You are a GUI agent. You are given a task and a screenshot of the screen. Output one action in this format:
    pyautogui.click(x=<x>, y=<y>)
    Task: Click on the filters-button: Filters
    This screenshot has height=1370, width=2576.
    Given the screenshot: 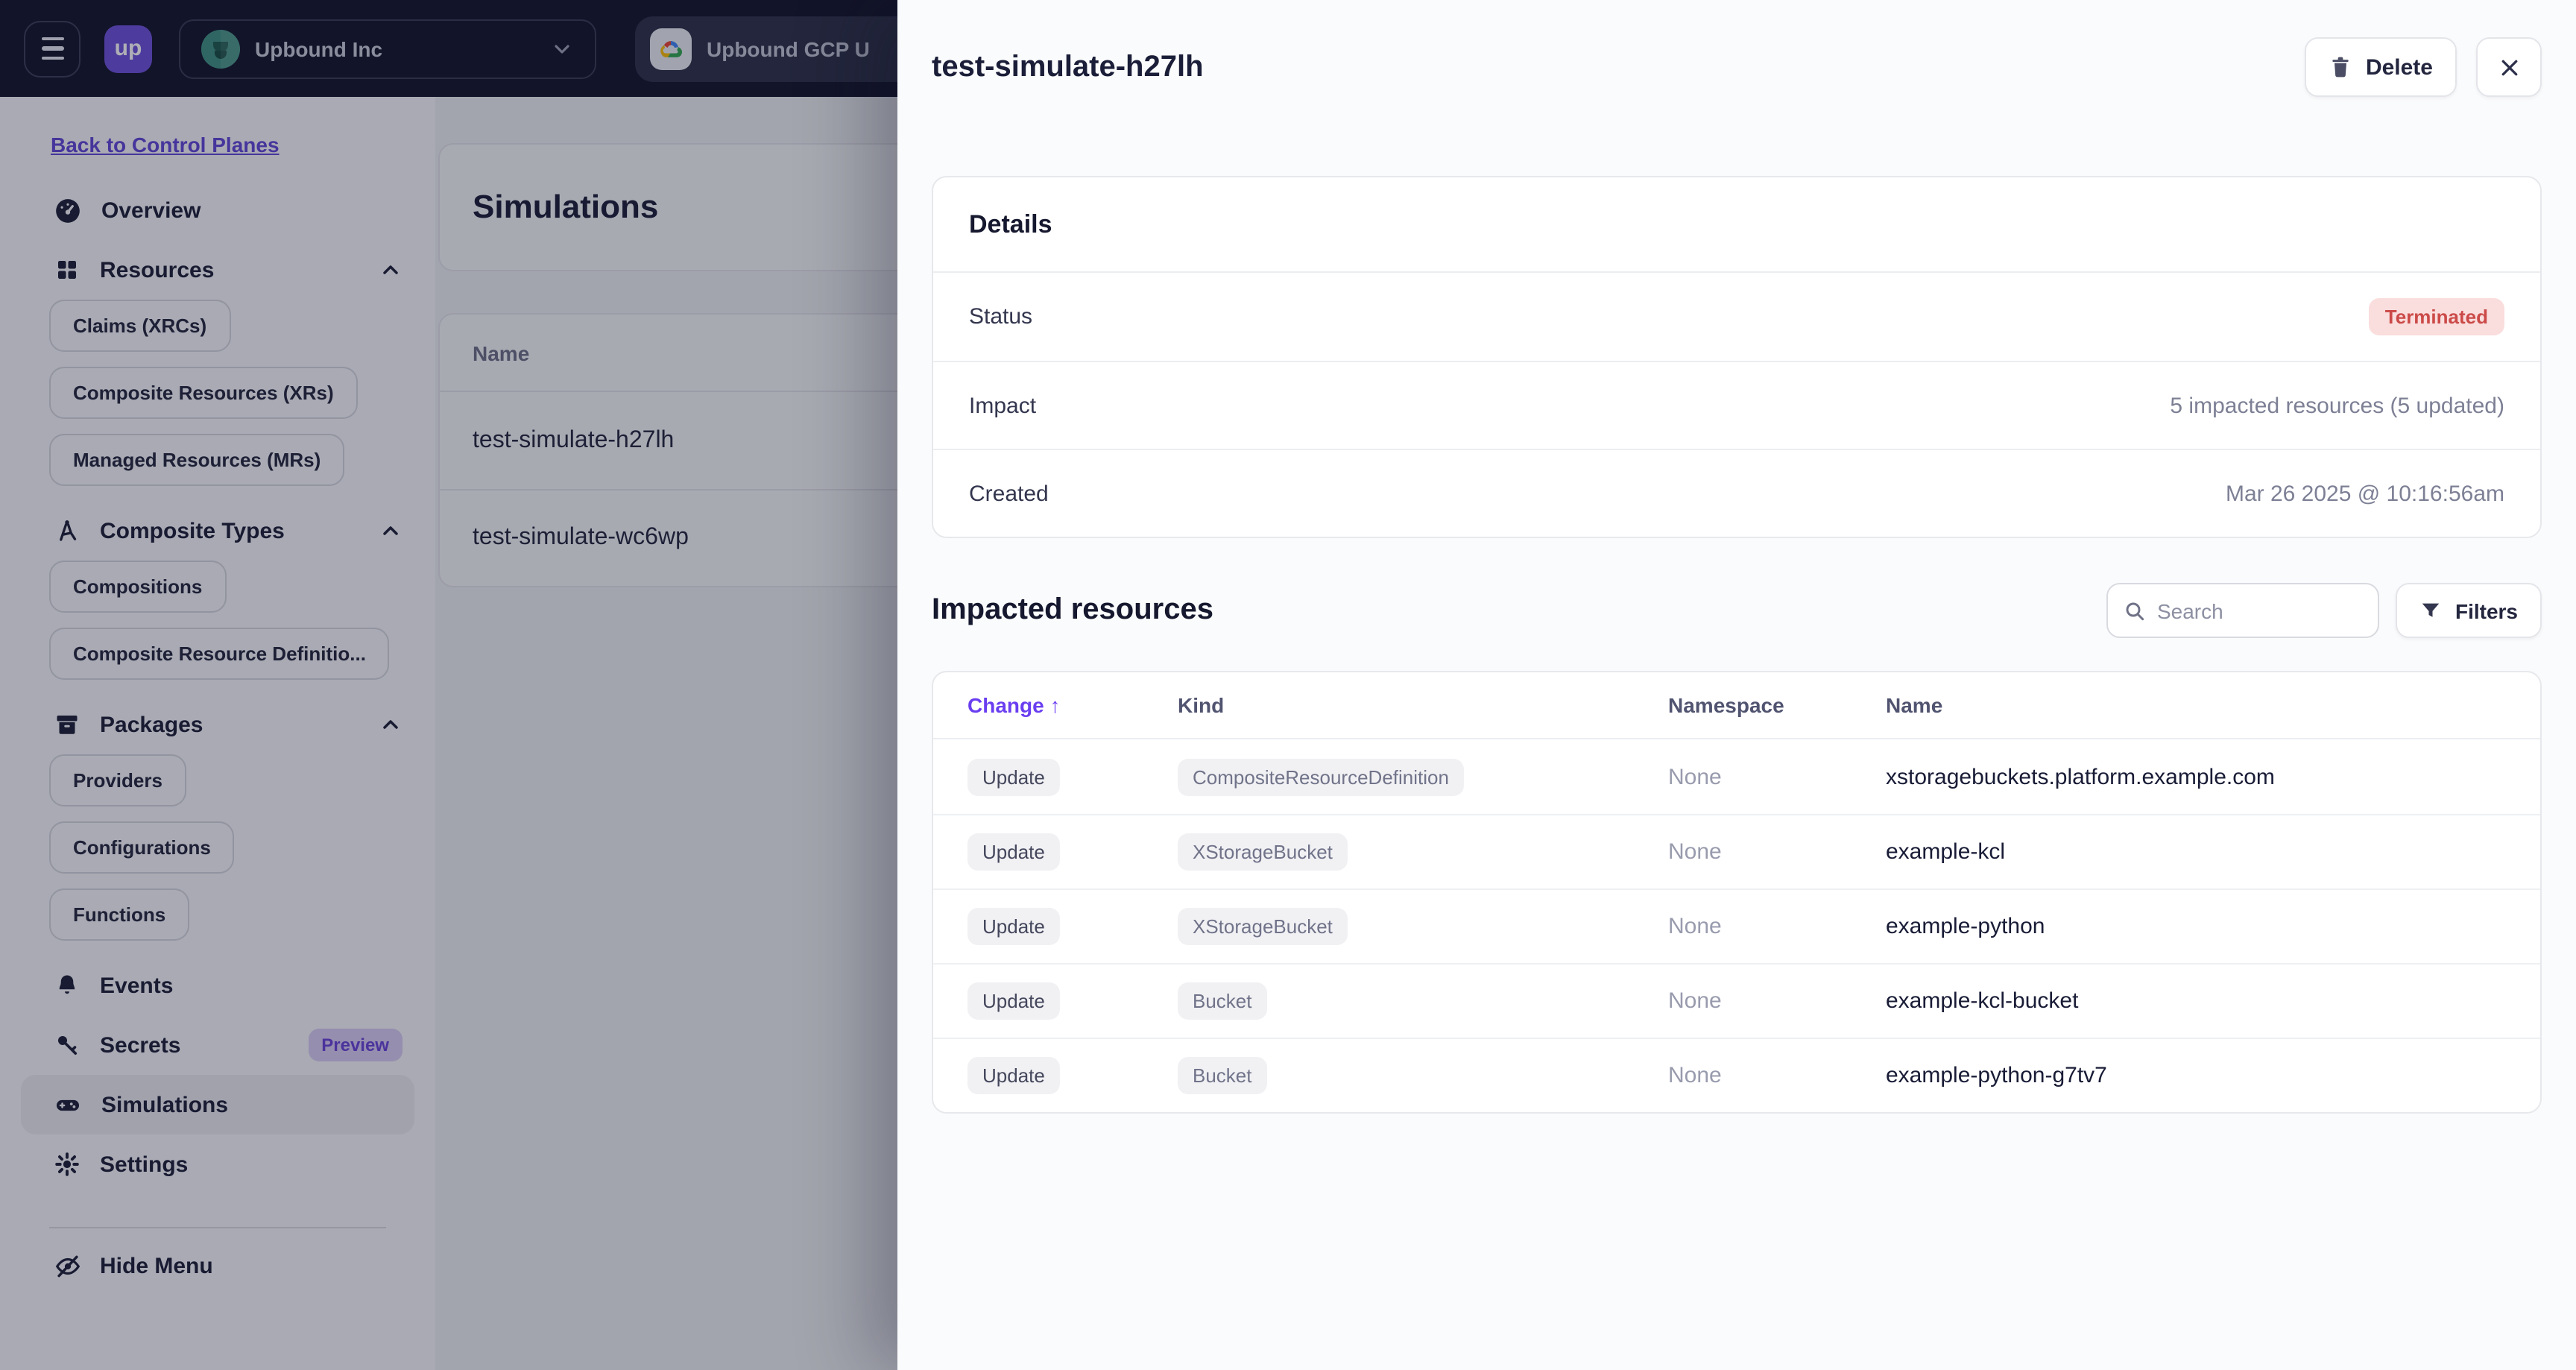 What is the action you would take?
    pyautogui.click(x=2468, y=610)
    